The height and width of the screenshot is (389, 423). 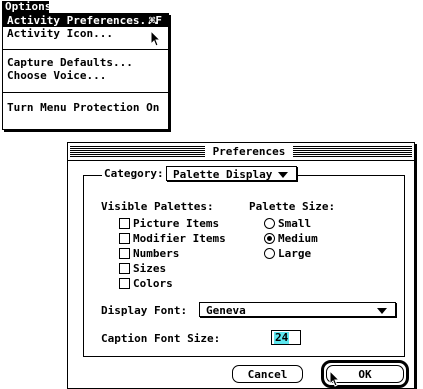 What do you see at coordinates (150, 268) in the screenshot?
I see `checkbox-label: Sizes` at bounding box center [150, 268].